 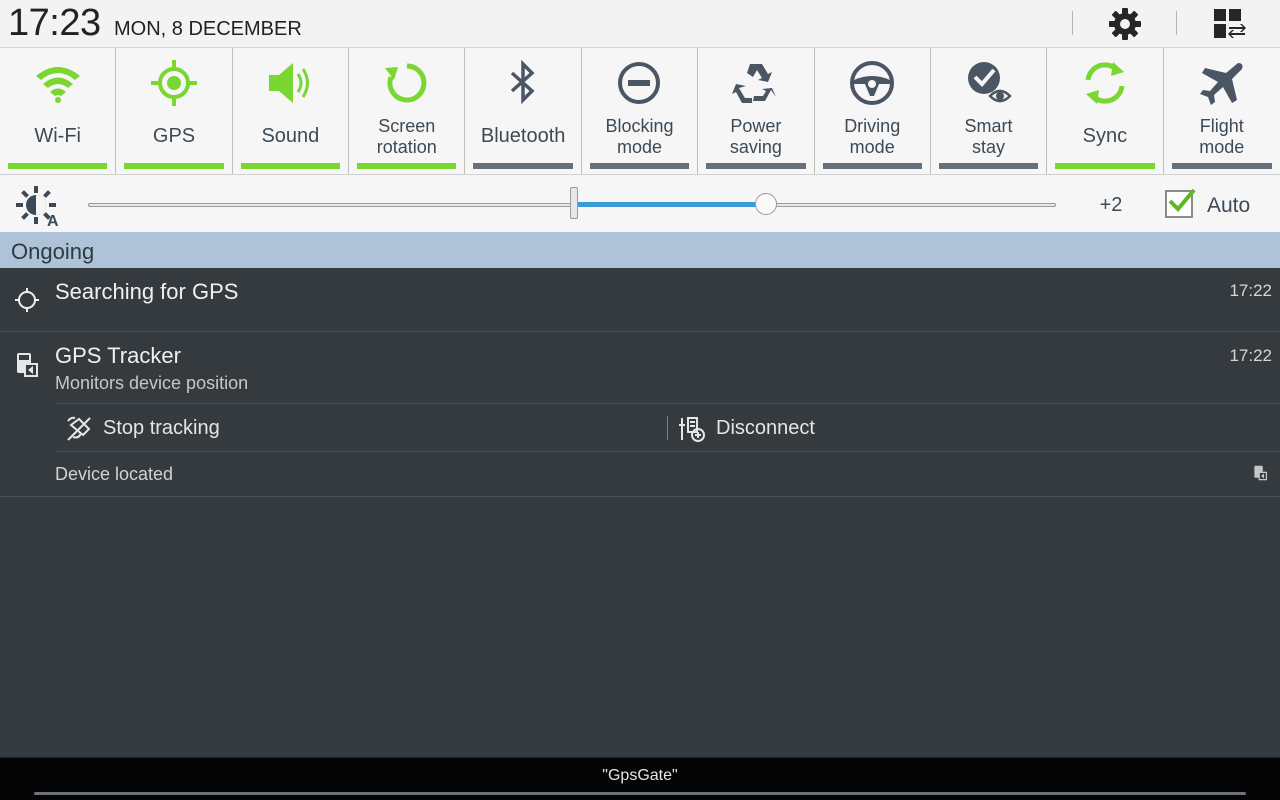 What do you see at coordinates (54, 23) in the screenshot?
I see `clock: 17:23` at bounding box center [54, 23].